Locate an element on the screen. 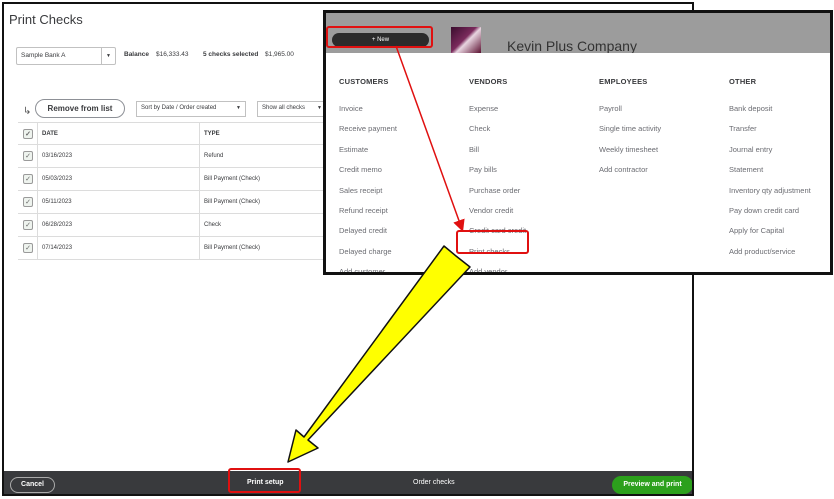  table-row: ✓ 06/28/2023 Check is located at coordinates (174, 225).